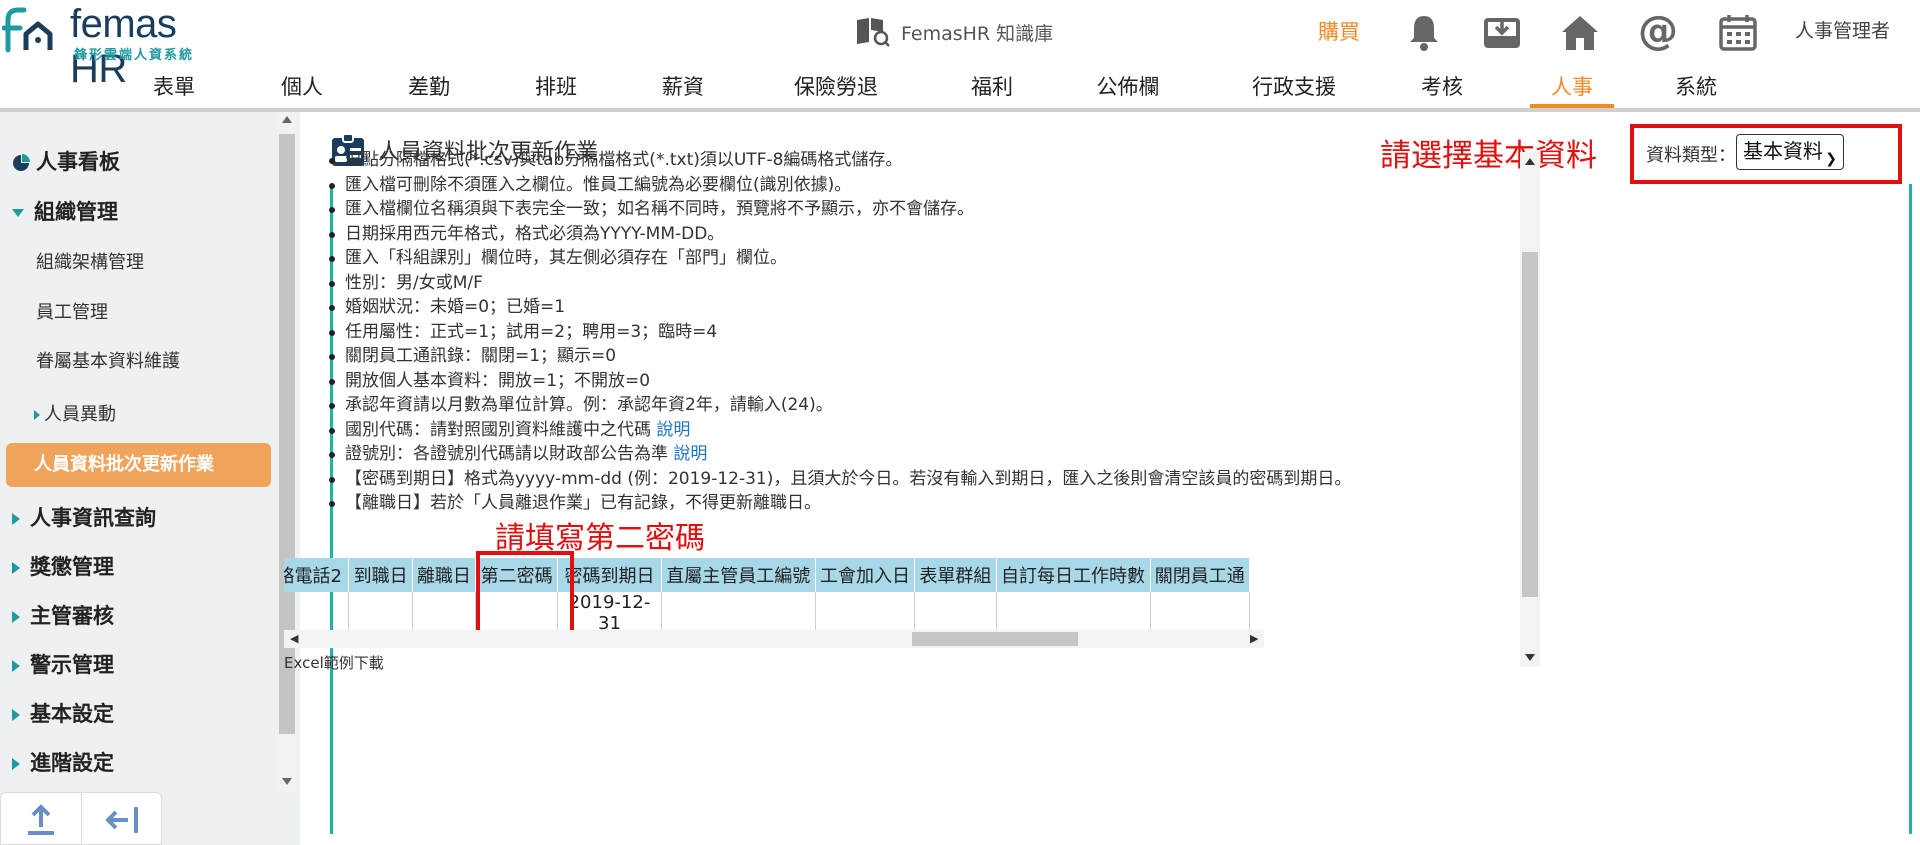 This screenshot has width=1920, height=845. What do you see at coordinates (380, 575) in the screenshot?
I see `column-header: 到職日` at bounding box center [380, 575].